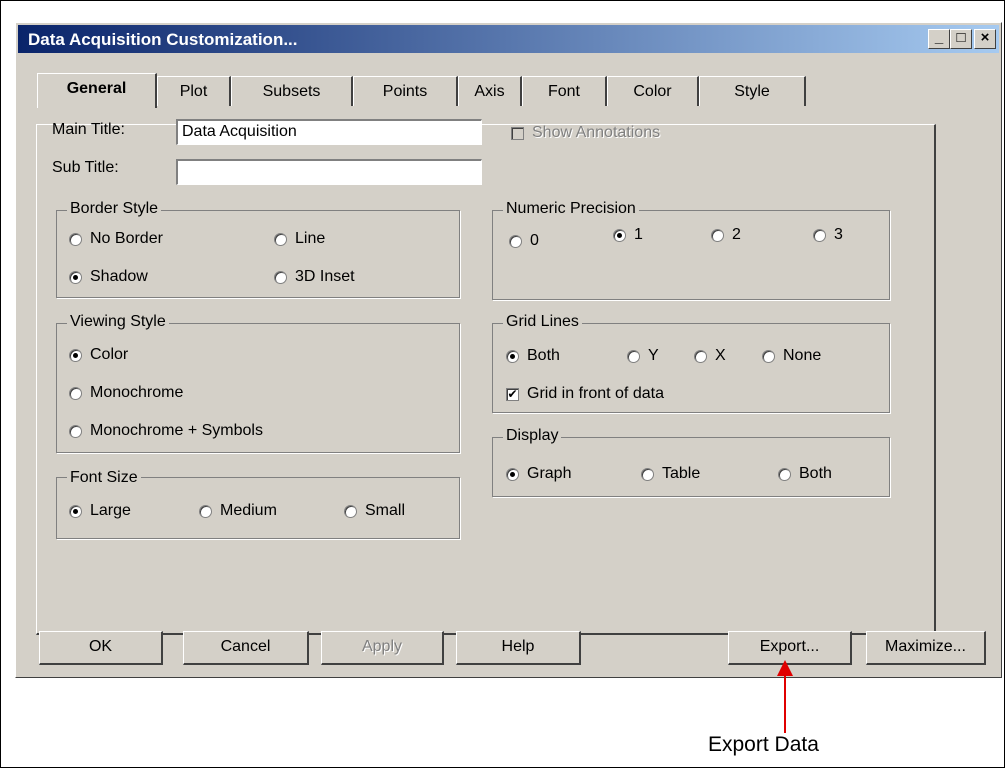 This screenshot has width=1005, height=768. I want to click on precision-1-radio: 1, so click(628, 235).